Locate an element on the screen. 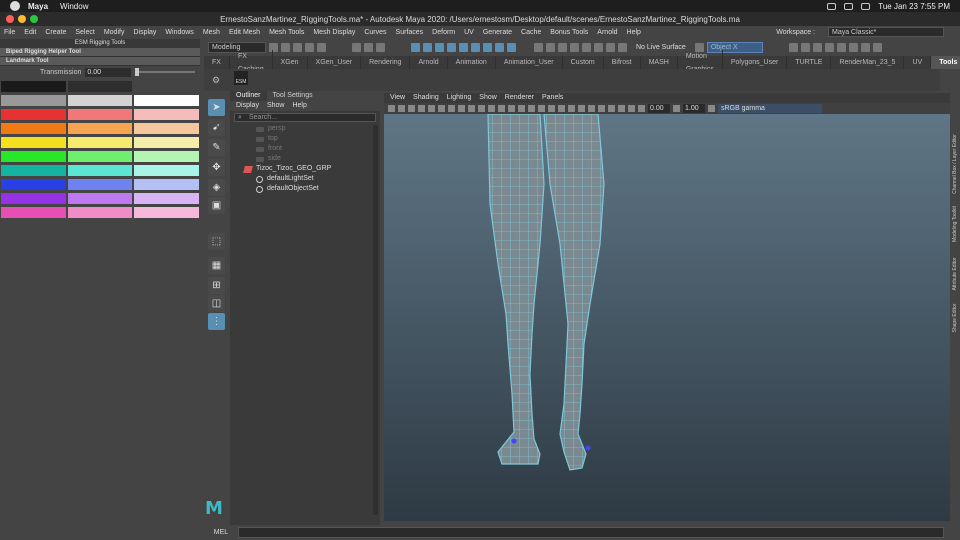 The height and width of the screenshot is (540, 960). viewport-menu-show: Show is located at coordinates (488, 98).